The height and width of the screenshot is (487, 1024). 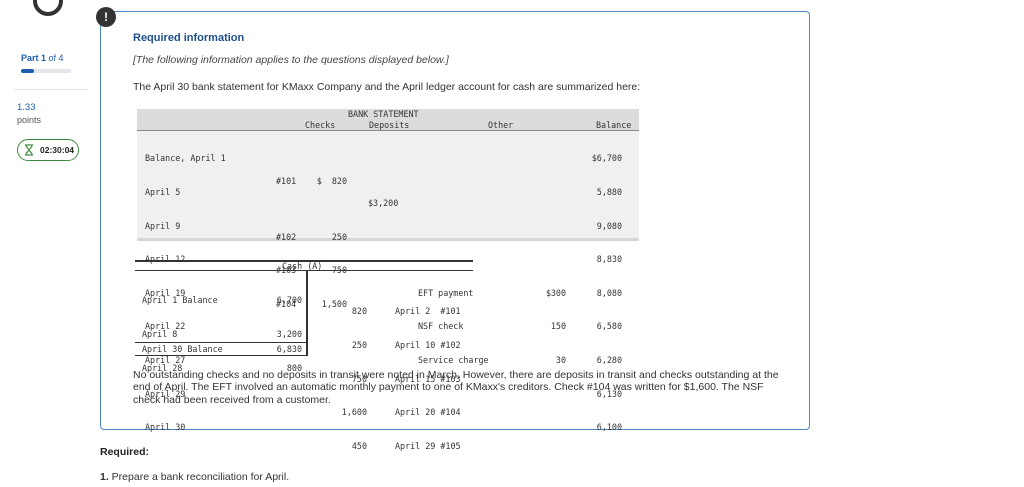 I want to click on task-number: 1., so click(x=104, y=477).